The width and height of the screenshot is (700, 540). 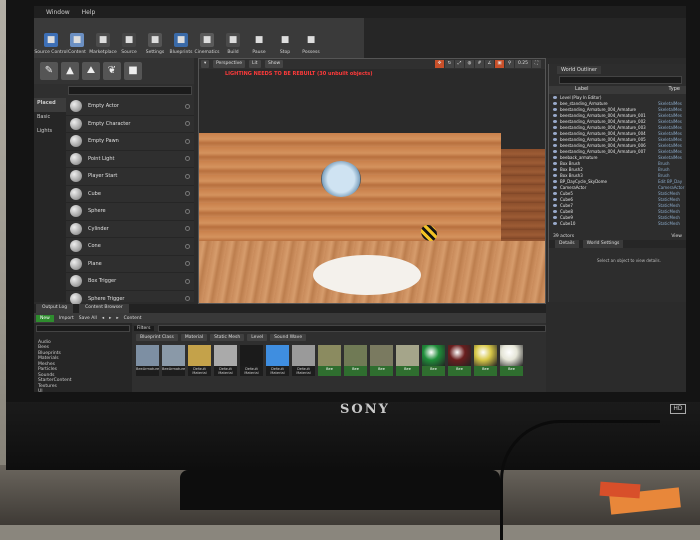 I want to click on toolbar-source-control-button: ■ Source Control, so click(x=51, y=37).